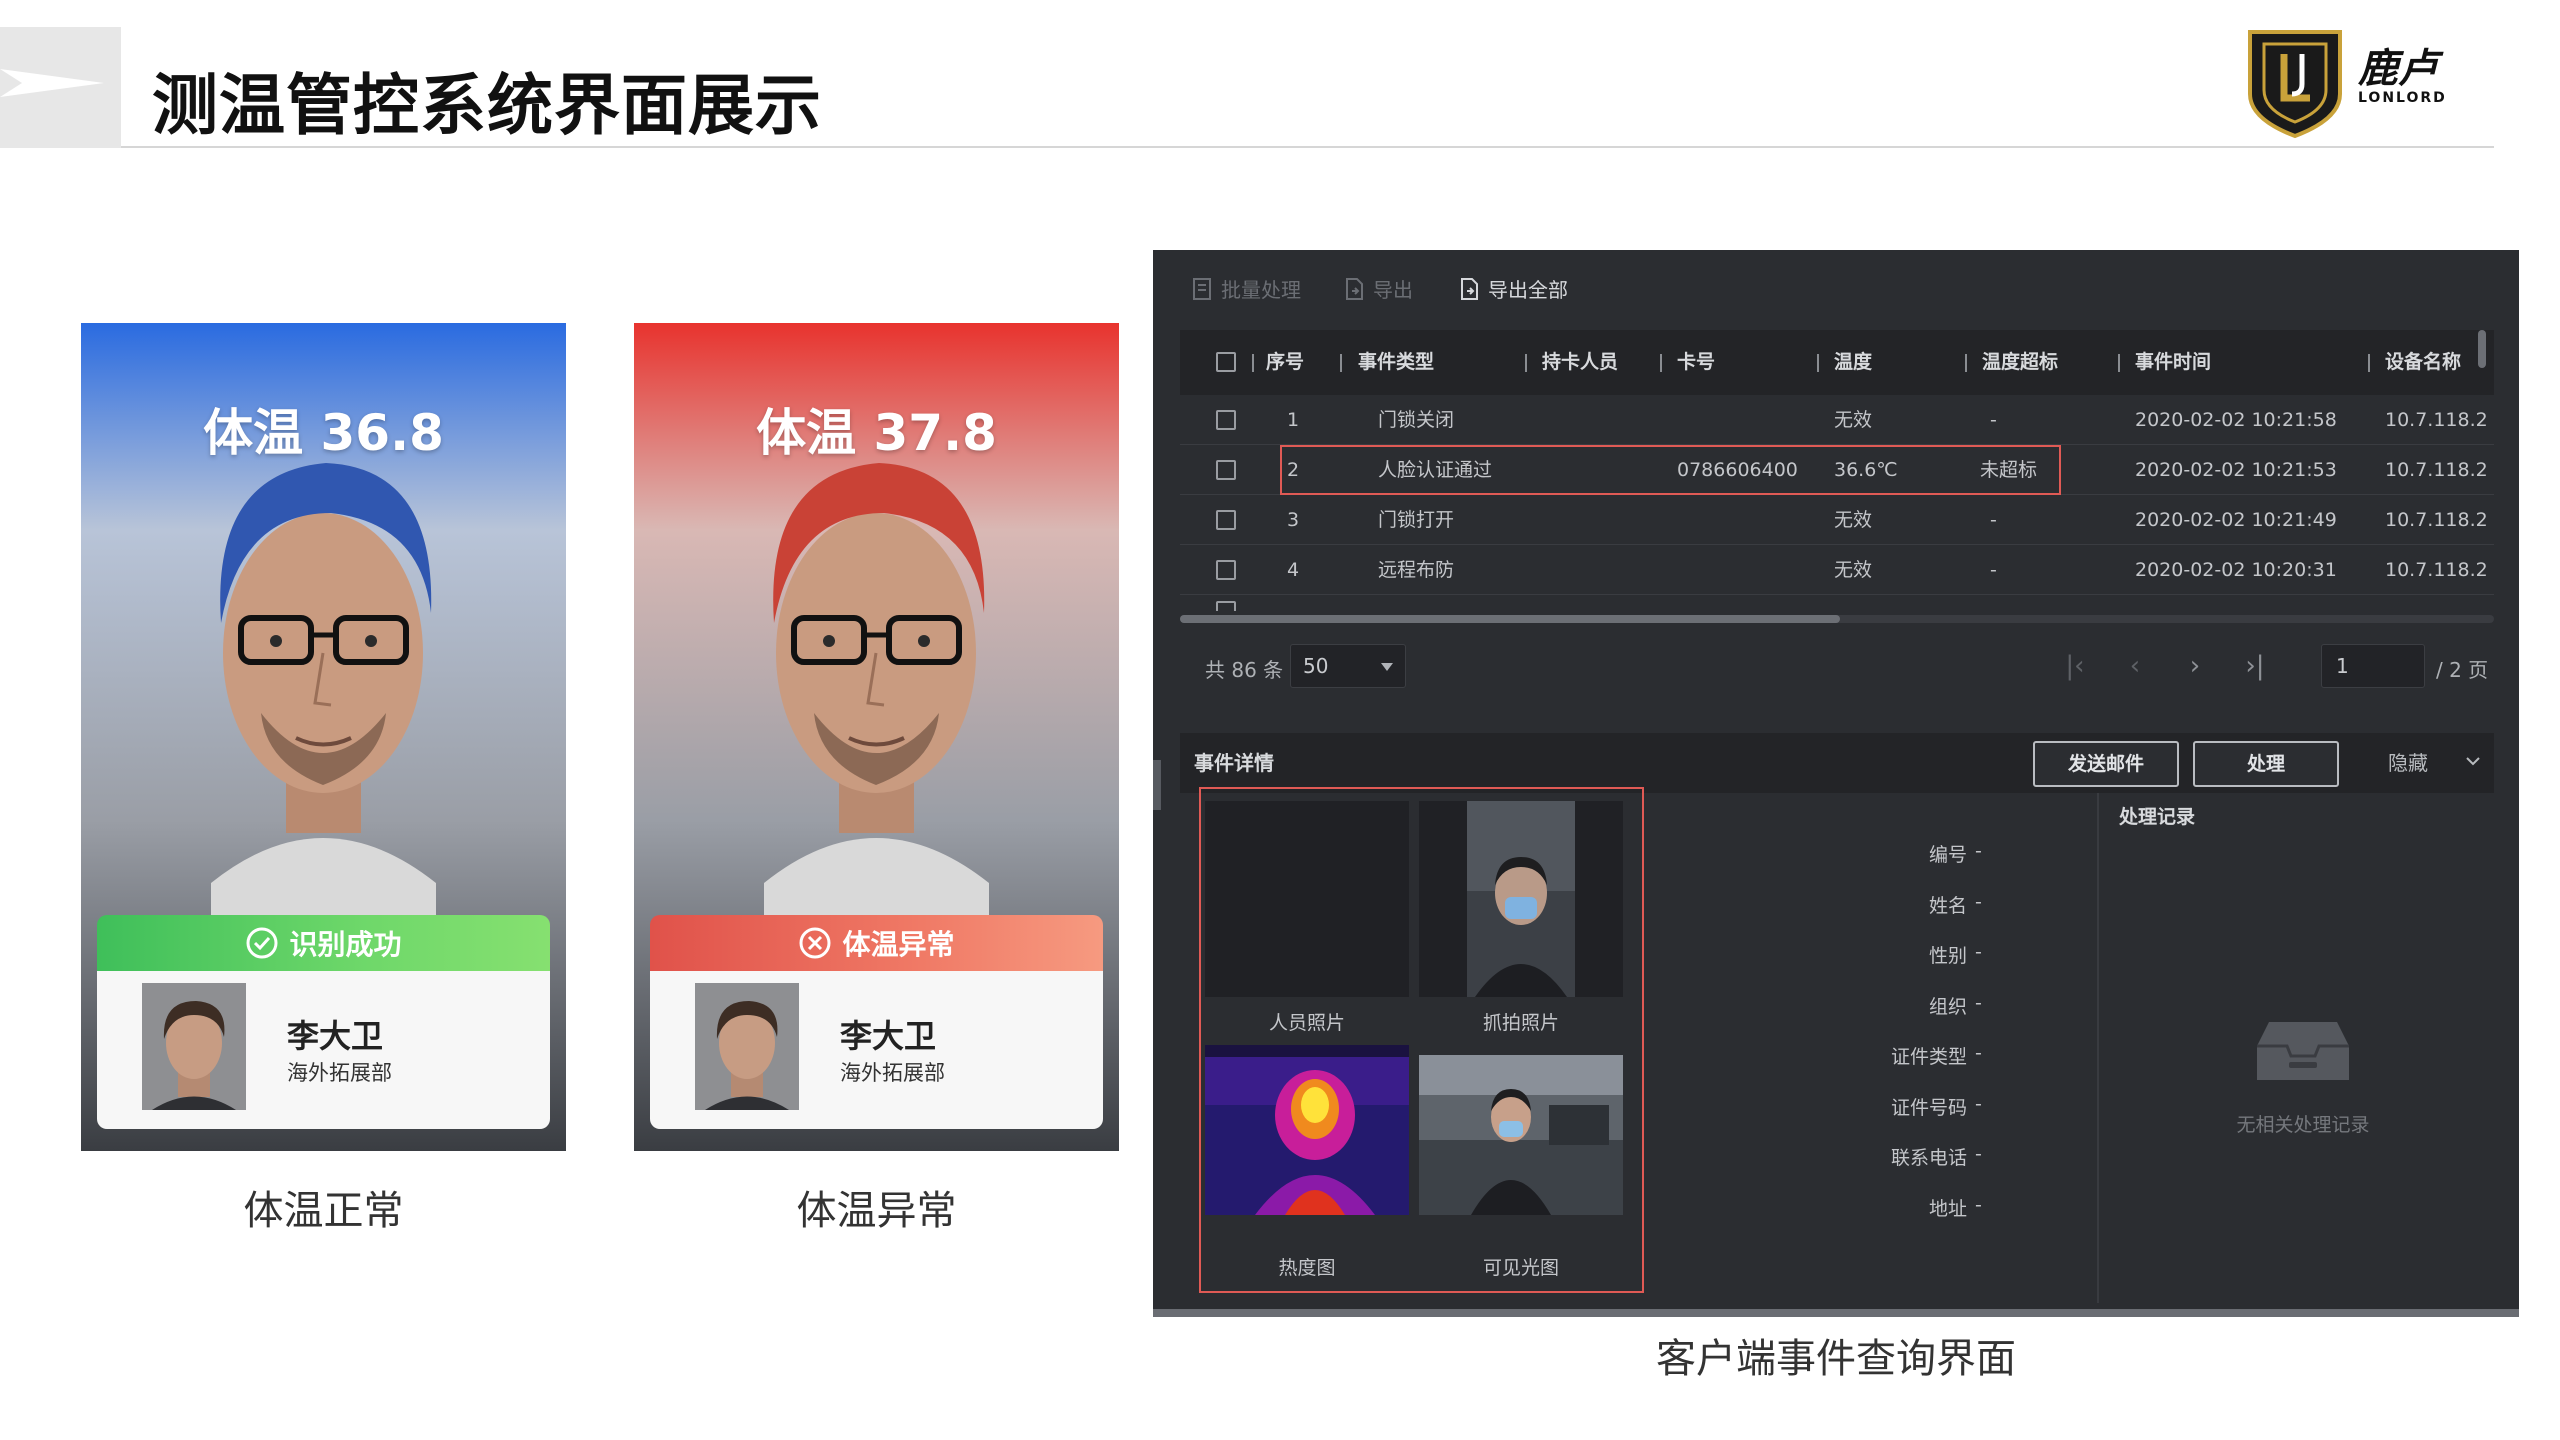  What do you see at coordinates (1378, 288) in the screenshot?
I see `export-button: 导出` at bounding box center [1378, 288].